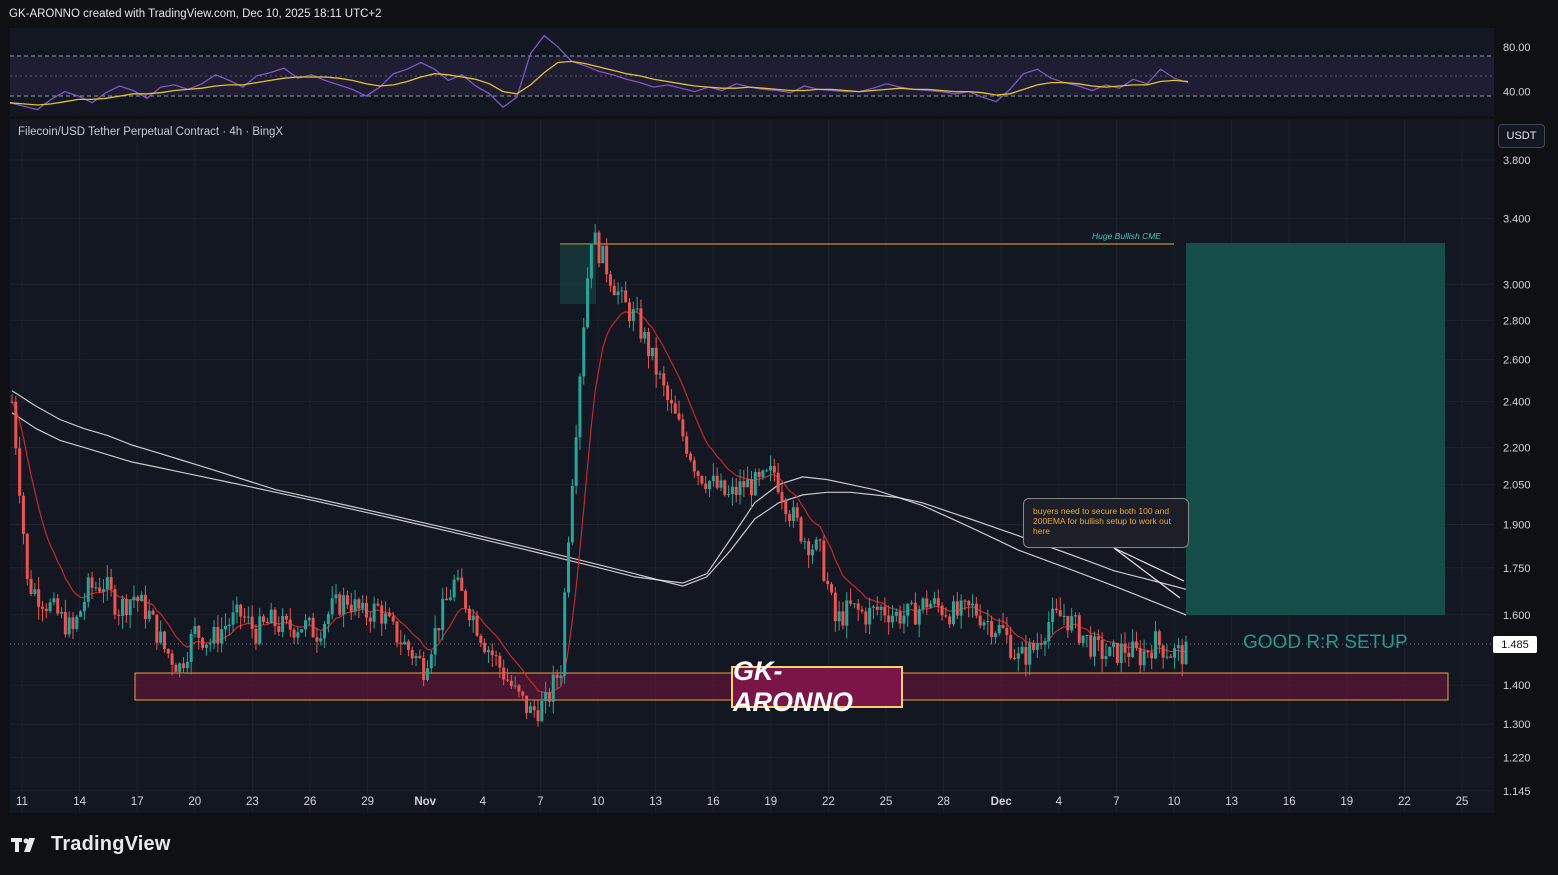 This screenshot has width=1558, height=875. What do you see at coordinates (1517, 403) in the screenshot?
I see `price-tick-label: 2.400` at bounding box center [1517, 403].